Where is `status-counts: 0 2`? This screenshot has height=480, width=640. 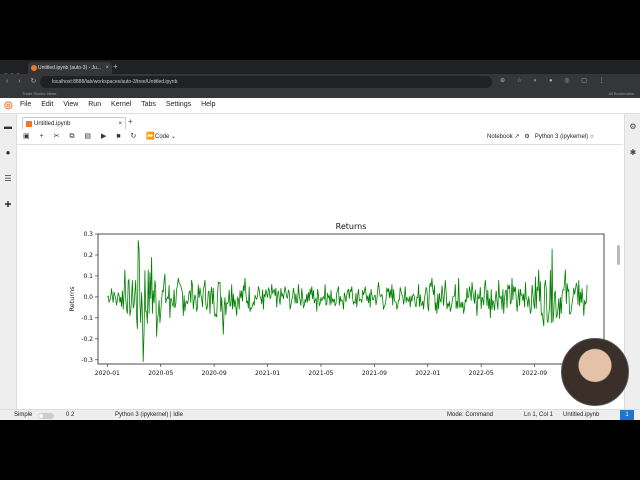
status-counts: 0 2 is located at coordinates (70, 415).